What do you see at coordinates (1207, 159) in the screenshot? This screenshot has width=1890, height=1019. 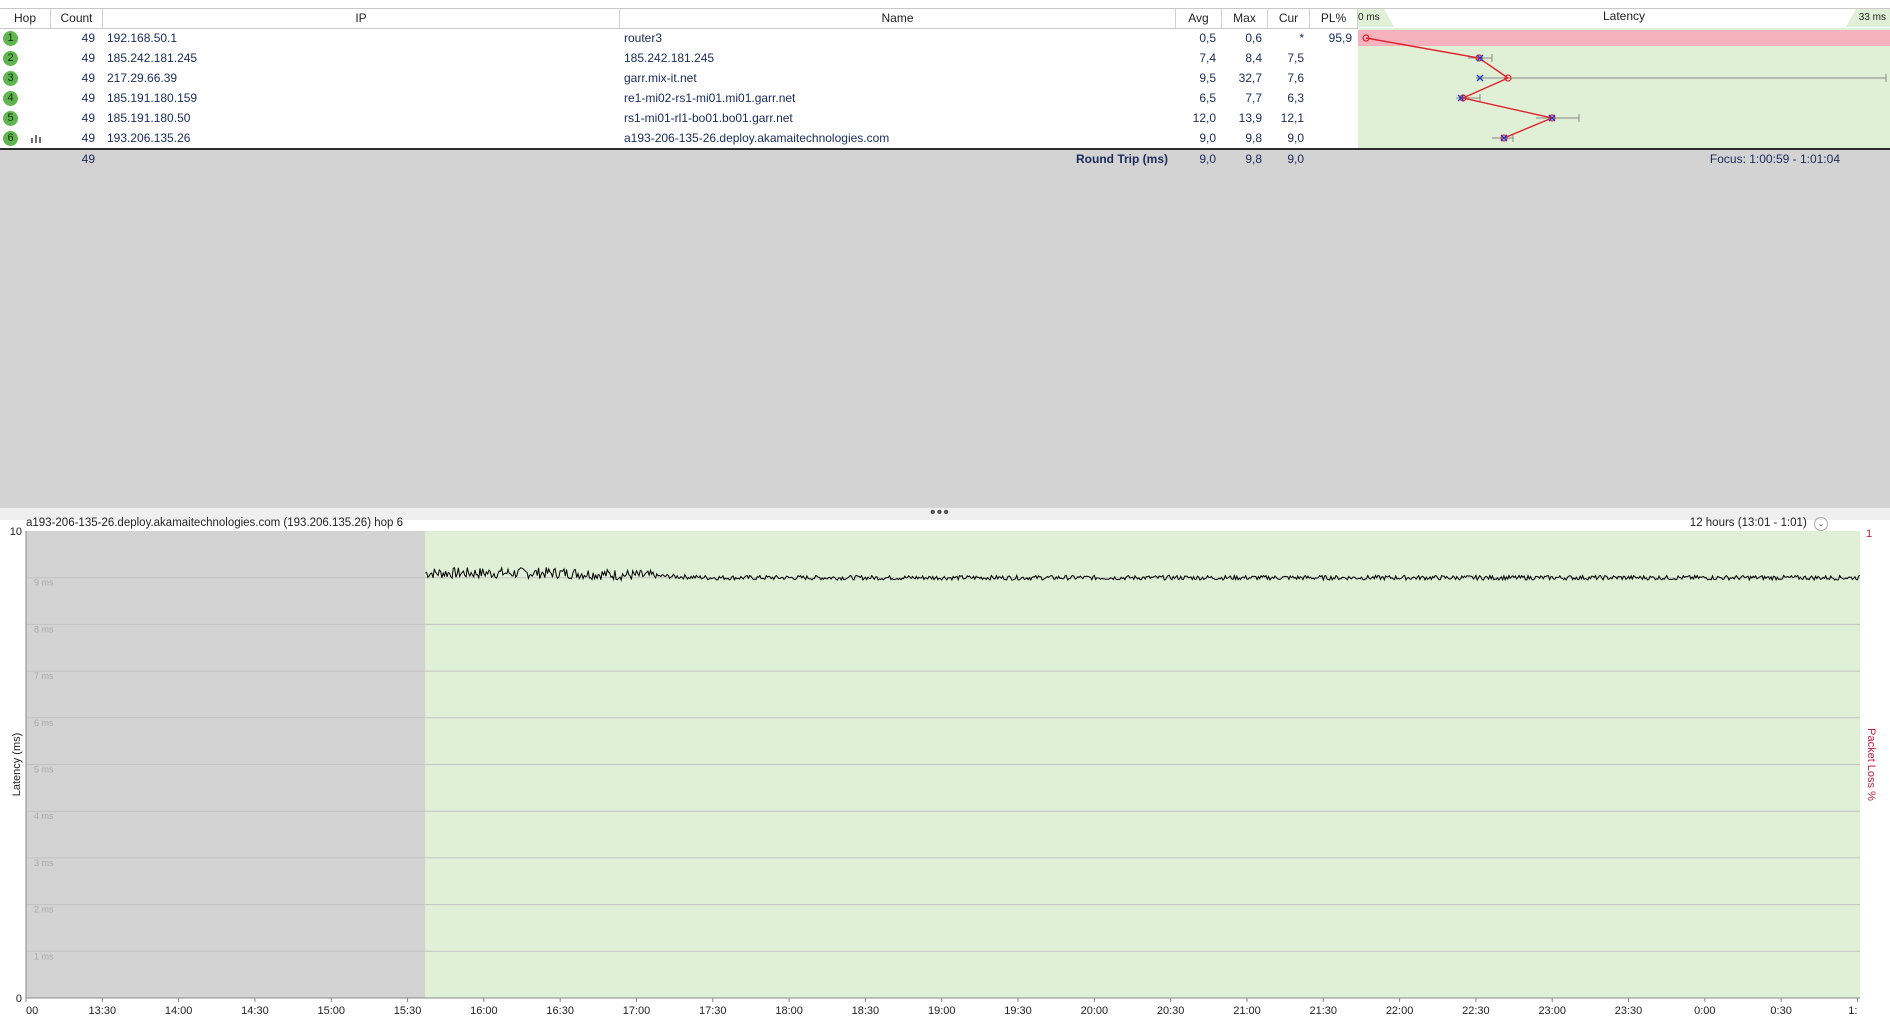 I see `footer-avg: 9,0` at bounding box center [1207, 159].